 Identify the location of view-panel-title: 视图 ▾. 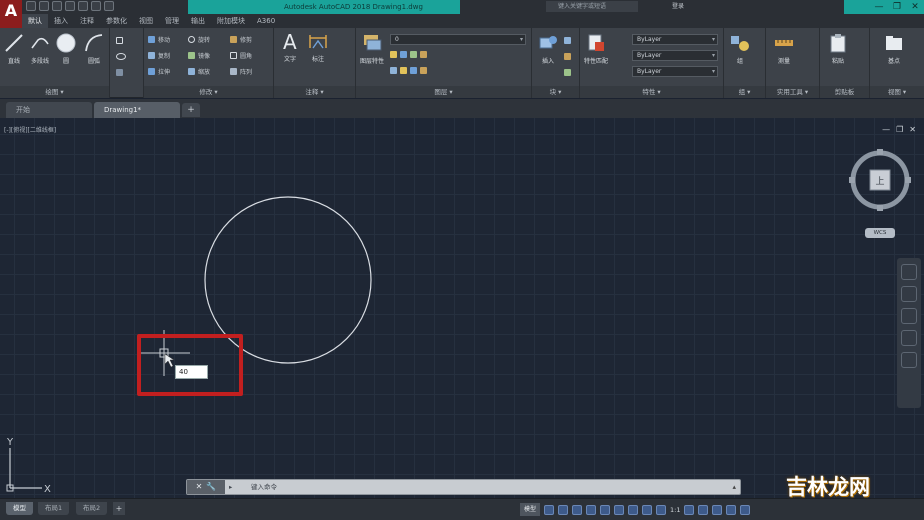
(897, 92).